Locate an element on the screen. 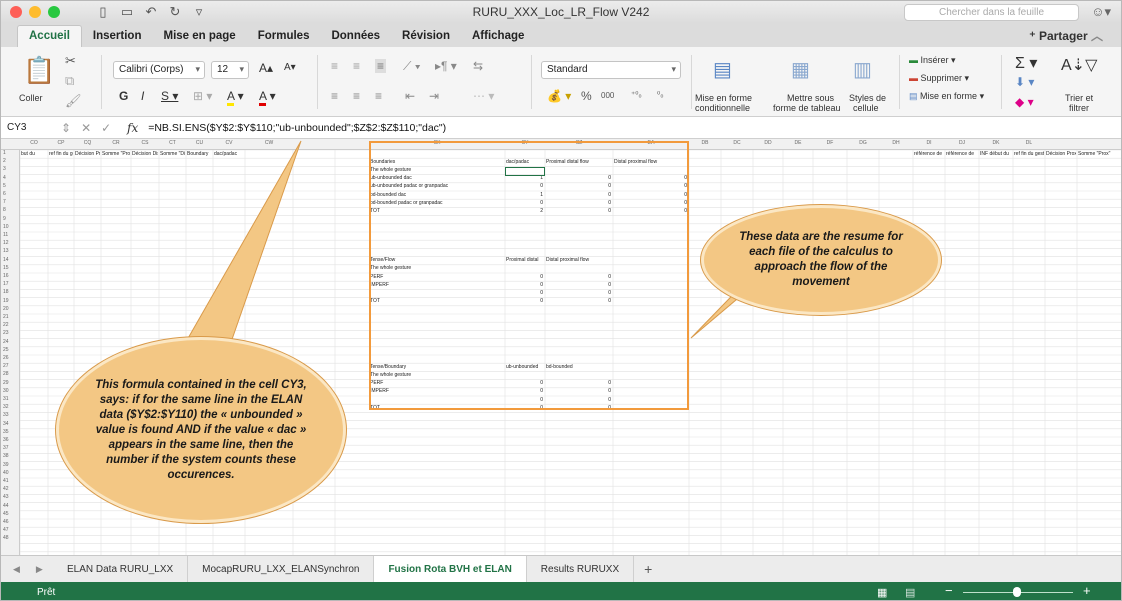  format-icon: ▤ is located at coordinates (913, 96).